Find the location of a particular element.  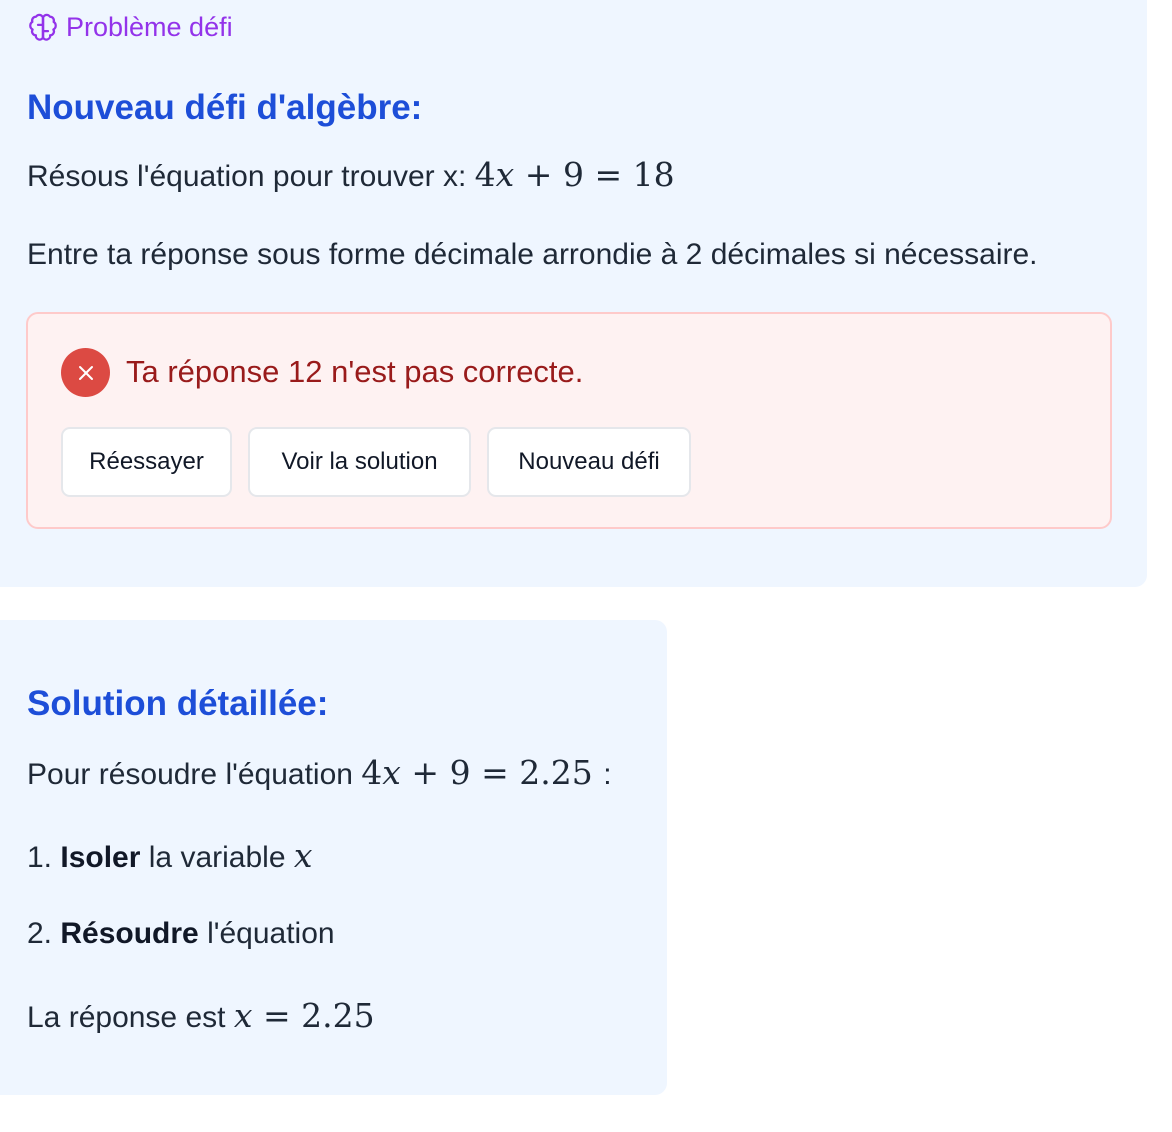

challenge-tag: Problème défi is located at coordinates (130, 27).